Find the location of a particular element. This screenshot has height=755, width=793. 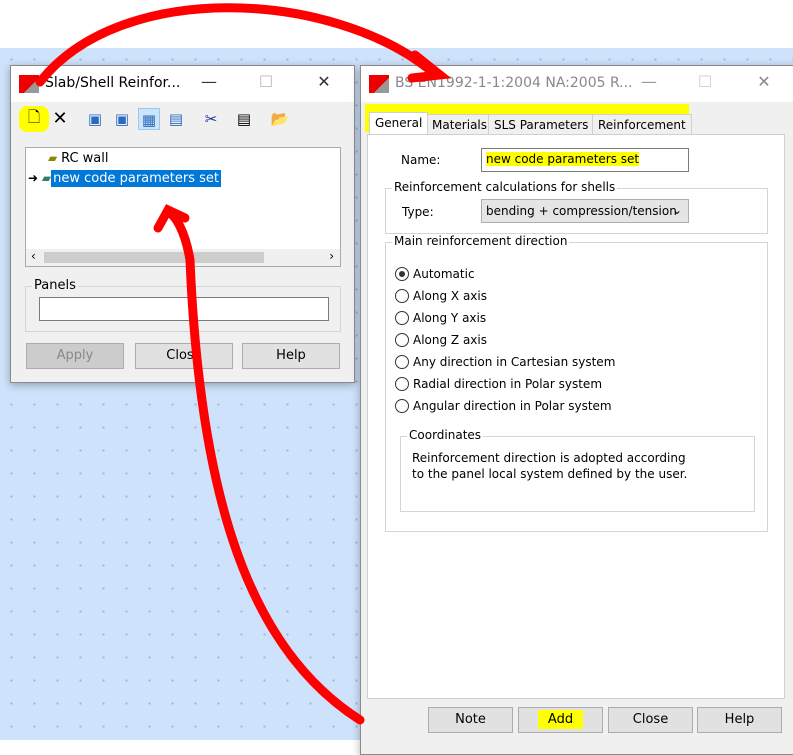

tab-general: General is located at coordinates (399, 123).